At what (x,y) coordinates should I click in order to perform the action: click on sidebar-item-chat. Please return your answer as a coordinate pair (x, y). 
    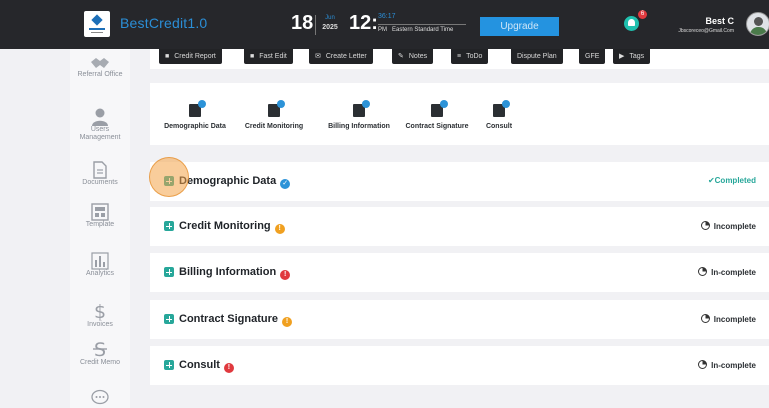
    Looking at the image, I should click on (100, 397).